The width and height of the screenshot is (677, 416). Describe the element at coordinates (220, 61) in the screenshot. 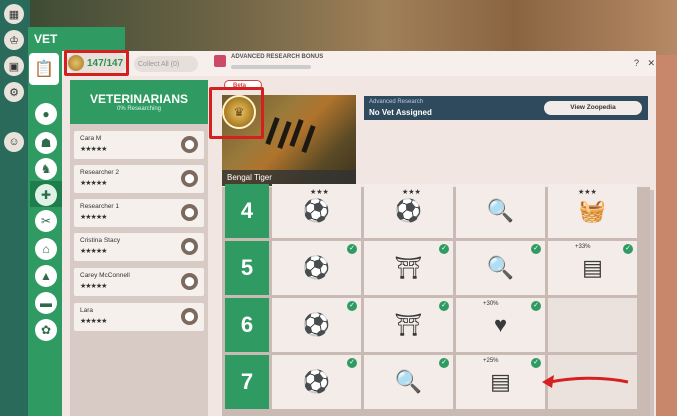

I see `graduation-cap-icon` at that location.